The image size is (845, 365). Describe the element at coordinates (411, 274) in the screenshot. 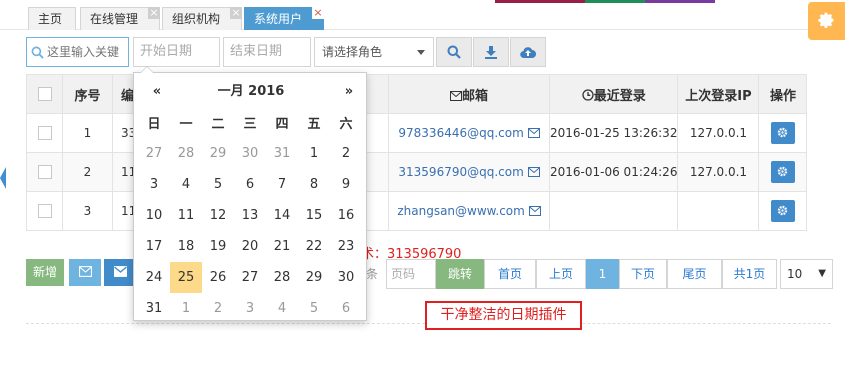

I see `page-number-input: 页码` at that location.